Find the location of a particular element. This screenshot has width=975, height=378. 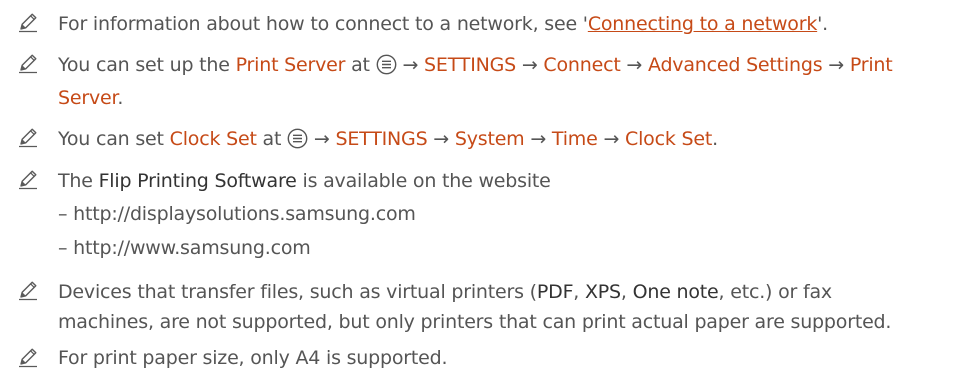

connecting-to-network-link: Connecting to a network is located at coordinates (703, 24).